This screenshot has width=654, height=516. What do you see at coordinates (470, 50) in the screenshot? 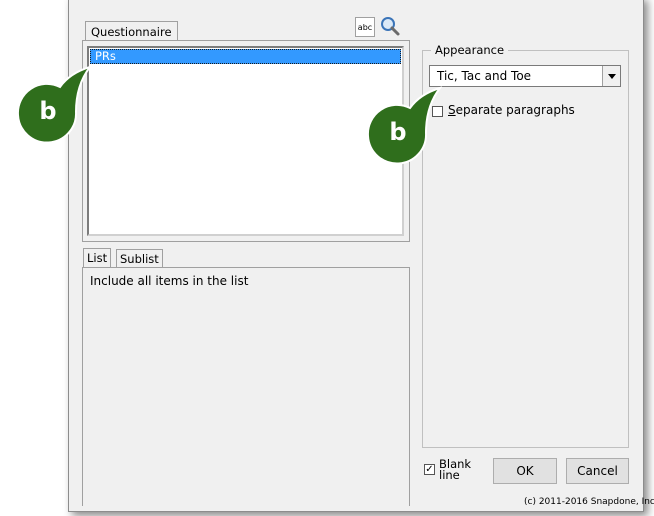
I see `appearance-legend: Appearance` at bounding box center [470, 50].